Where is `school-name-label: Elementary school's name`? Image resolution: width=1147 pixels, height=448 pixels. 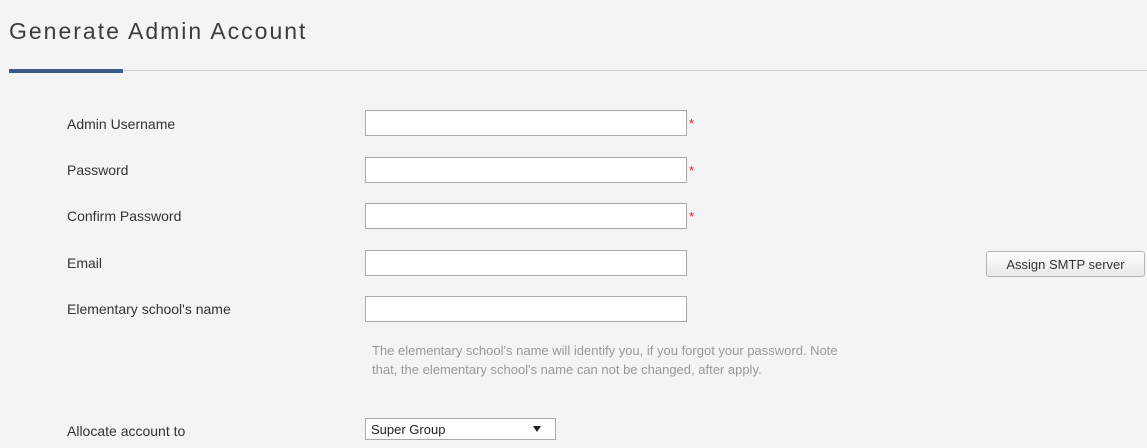
school-name-label: Elementary school's name is located at coordinates (149, 309).